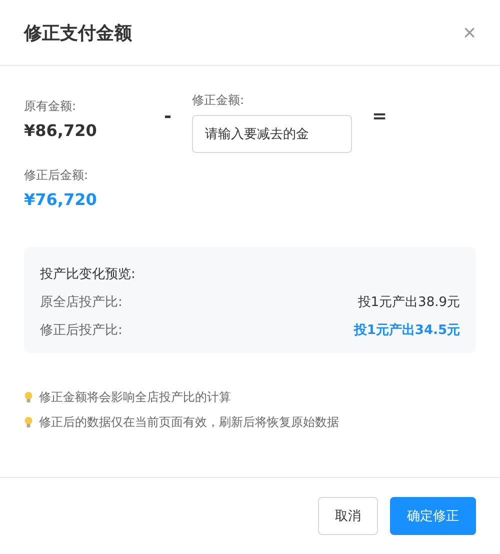  I want to click on ratio-value: 投1元产出38.9元, so click(409, 302).